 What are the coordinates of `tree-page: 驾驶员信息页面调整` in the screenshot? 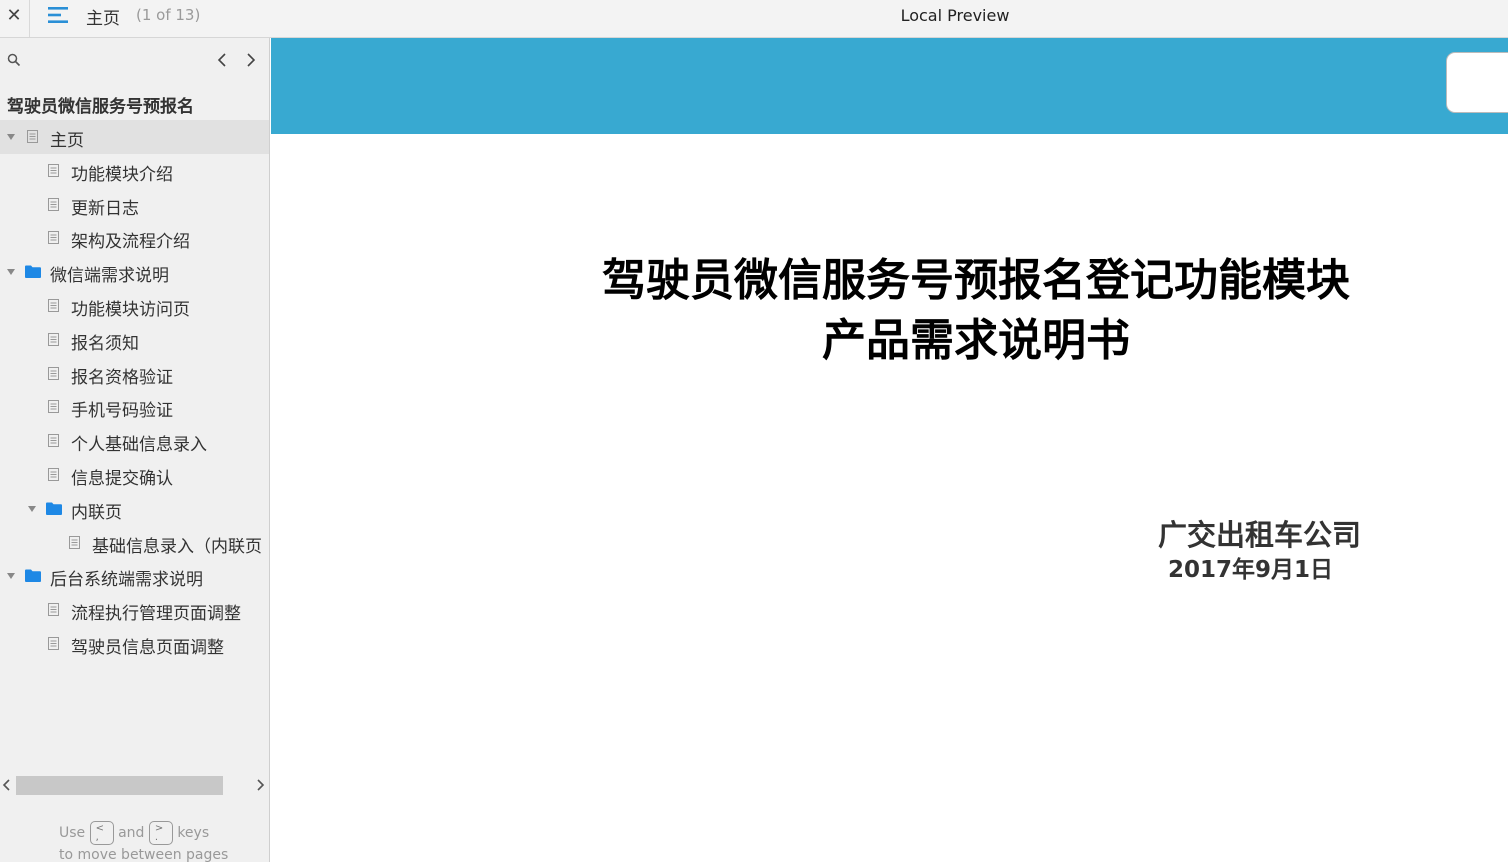 It's located at (134, 644).